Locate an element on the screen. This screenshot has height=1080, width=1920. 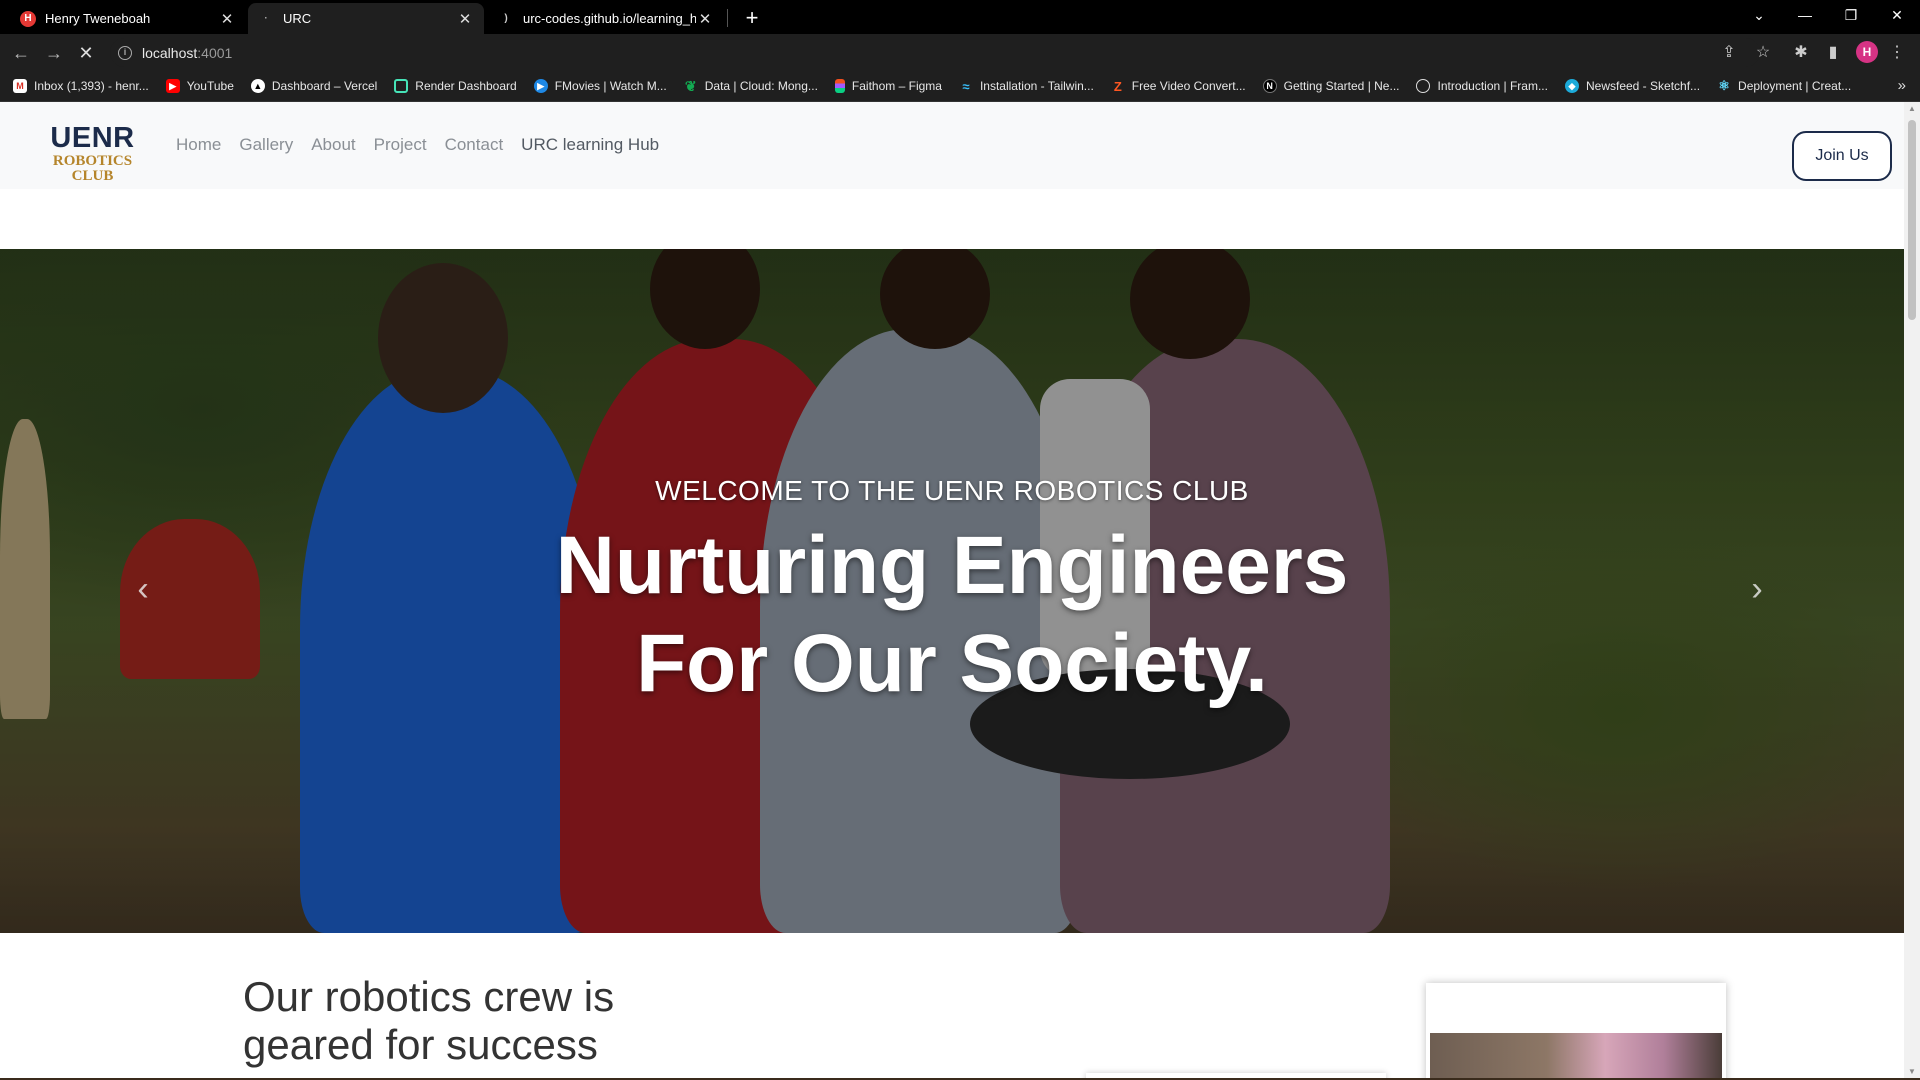
bookmark-label: YouTube is located at coordinates (210, 86).